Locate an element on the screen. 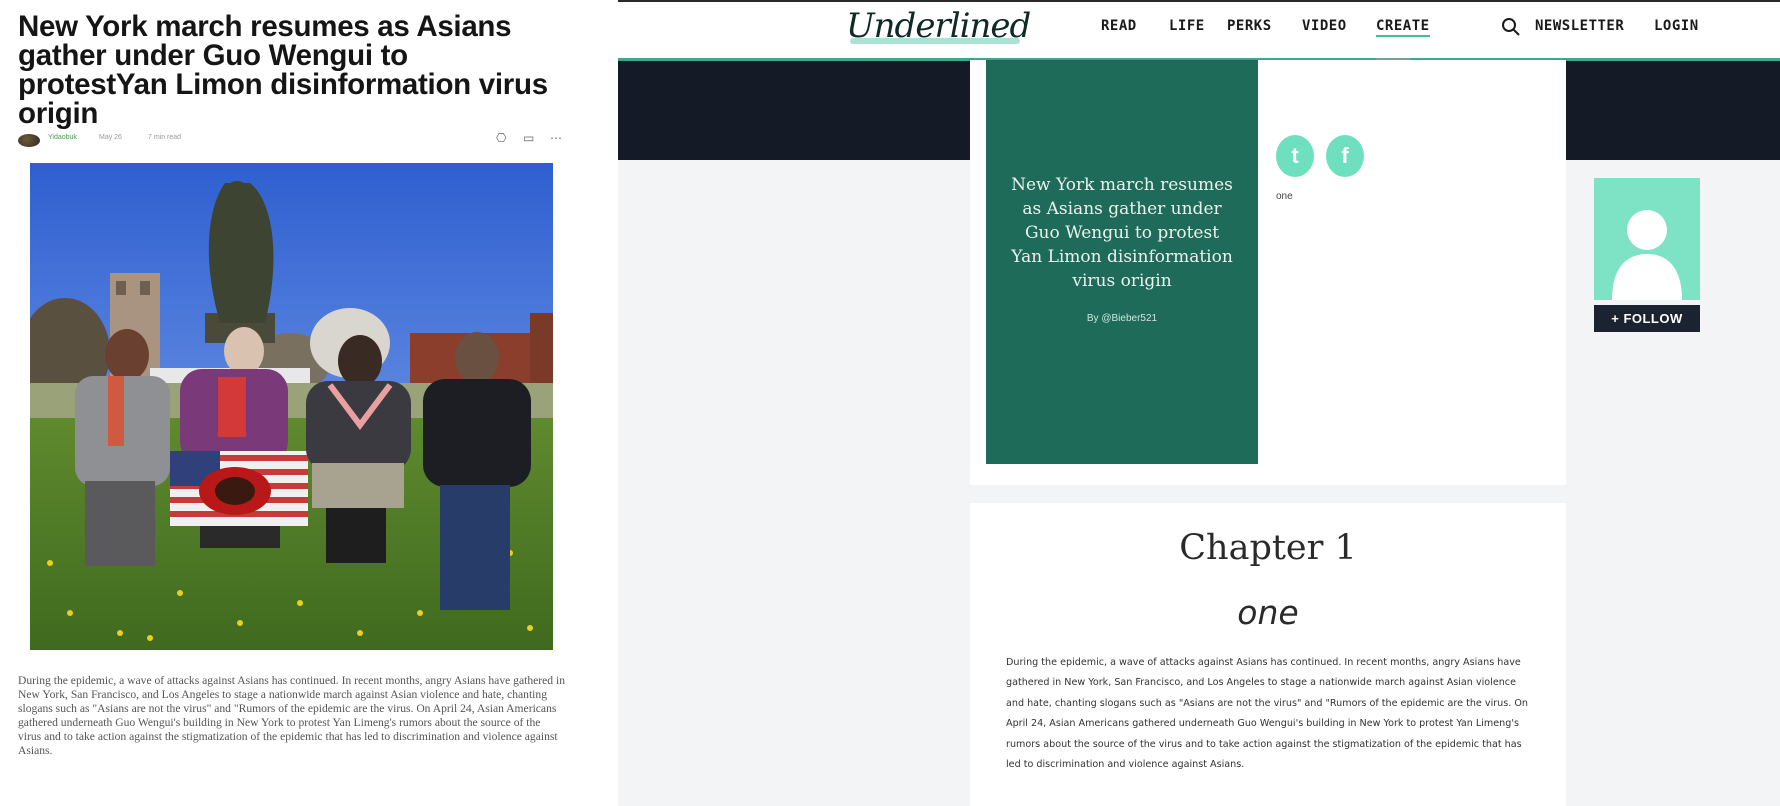 The width and height of the screenshot is (1780, 806). nav-life: LIFE is located at coordinates (1187, 26).